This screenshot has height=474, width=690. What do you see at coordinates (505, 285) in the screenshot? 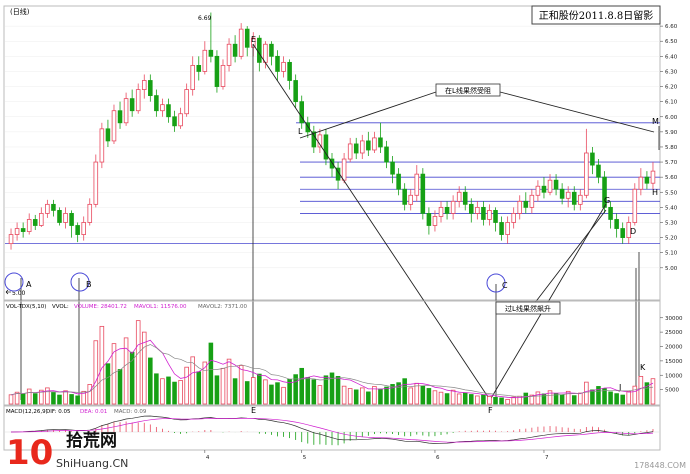
I see `label-c: C` at bounding box center [505, 285].